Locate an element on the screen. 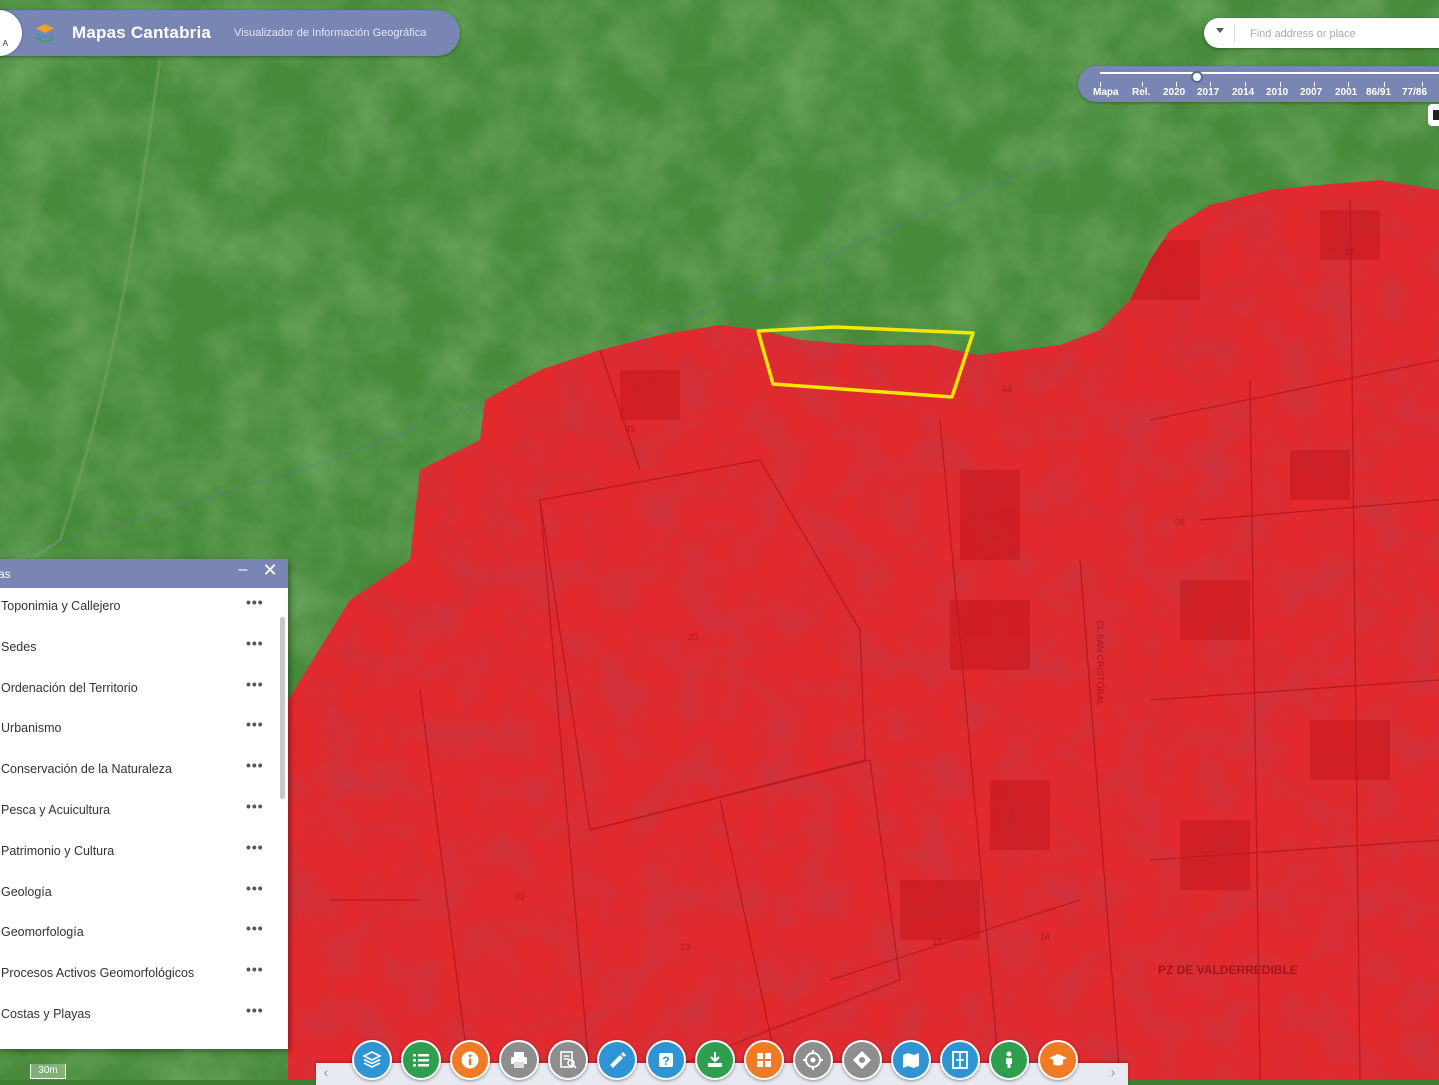 The width and height of the screenshot is (1439, 1085). print-tool-button is located at coordinates (519, 1060).